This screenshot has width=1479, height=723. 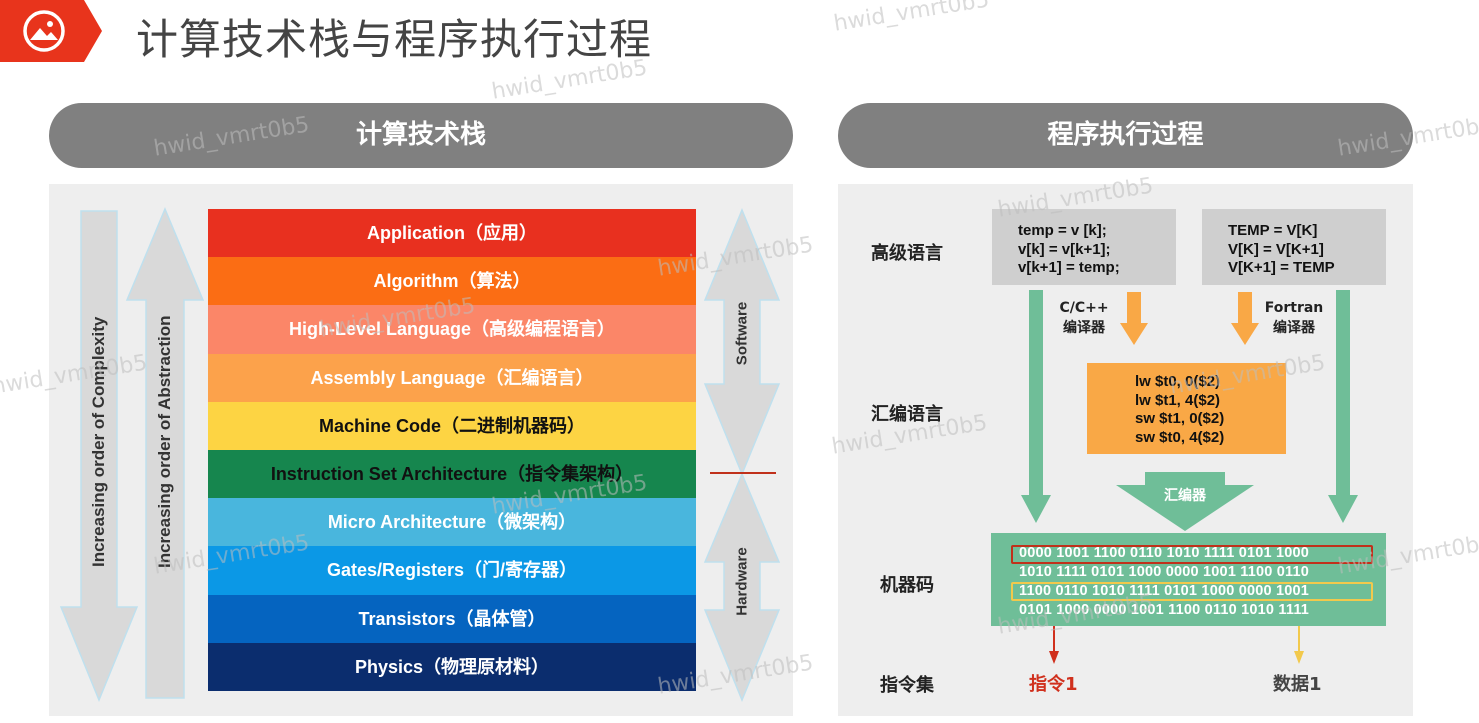 What do you see at coordinates (1276, 249) in the screenshot?
I see `fortran-line: V[K] = V[K+1]` at bounding box center [1276, 249].